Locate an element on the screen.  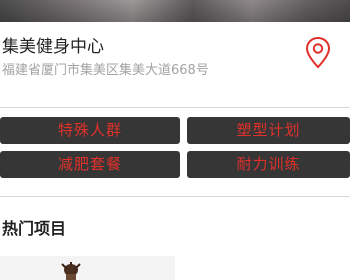
hero-banner-shade is located at coordinates (175, 11).